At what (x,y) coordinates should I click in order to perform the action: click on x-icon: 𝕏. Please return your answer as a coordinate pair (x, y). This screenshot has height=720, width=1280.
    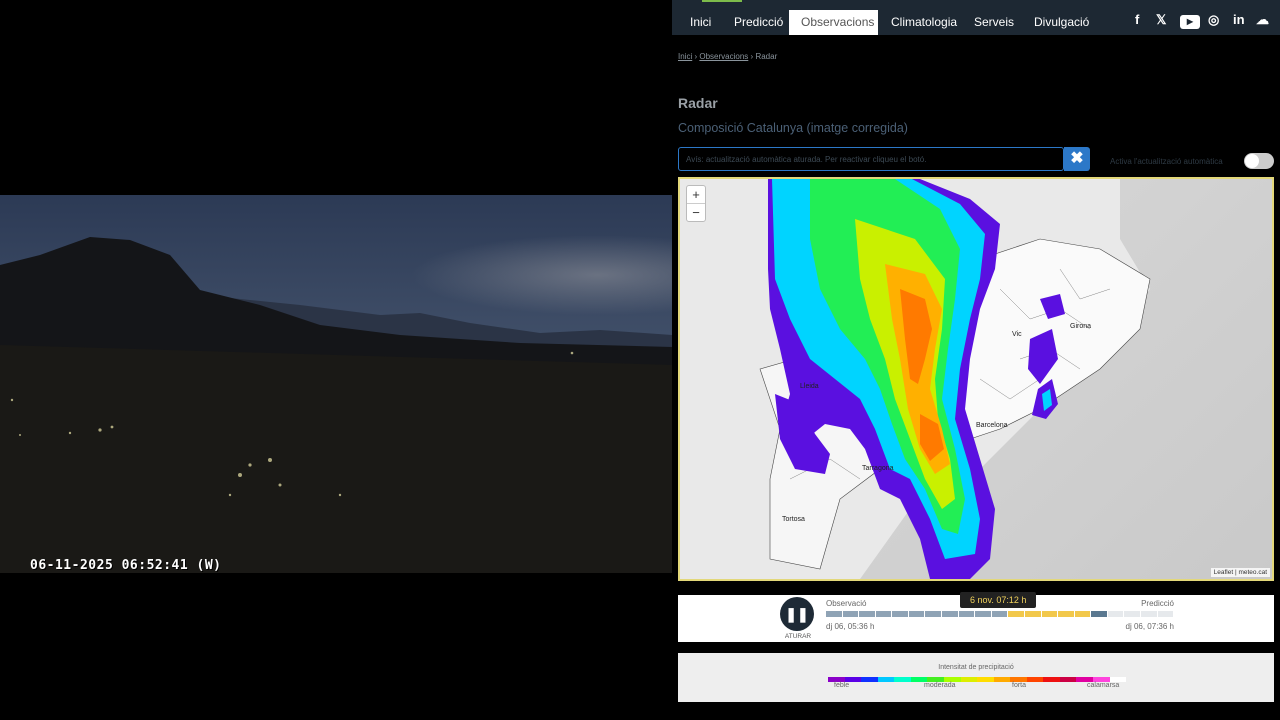
    Looking at the image, I should click on (1161, 20).